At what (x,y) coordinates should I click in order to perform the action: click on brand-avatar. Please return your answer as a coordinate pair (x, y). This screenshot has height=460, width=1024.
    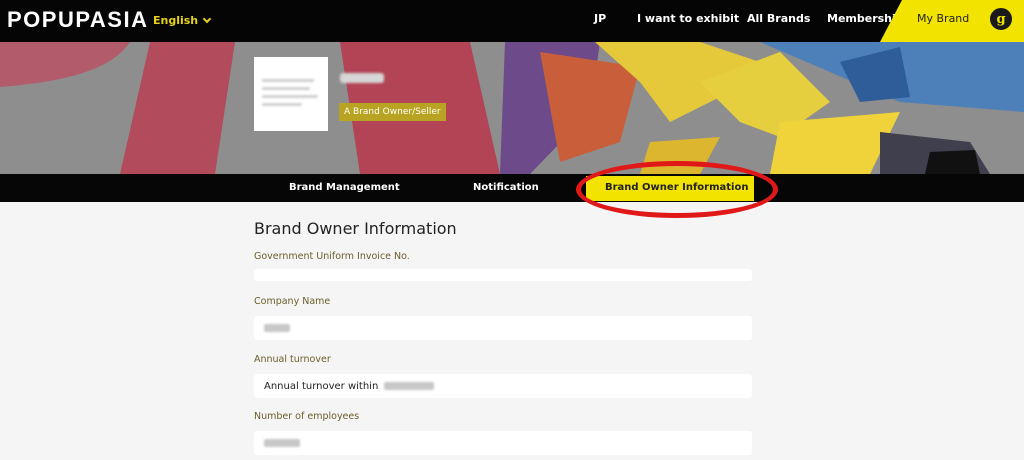
    Looking at the image, I should click on (291, 94).